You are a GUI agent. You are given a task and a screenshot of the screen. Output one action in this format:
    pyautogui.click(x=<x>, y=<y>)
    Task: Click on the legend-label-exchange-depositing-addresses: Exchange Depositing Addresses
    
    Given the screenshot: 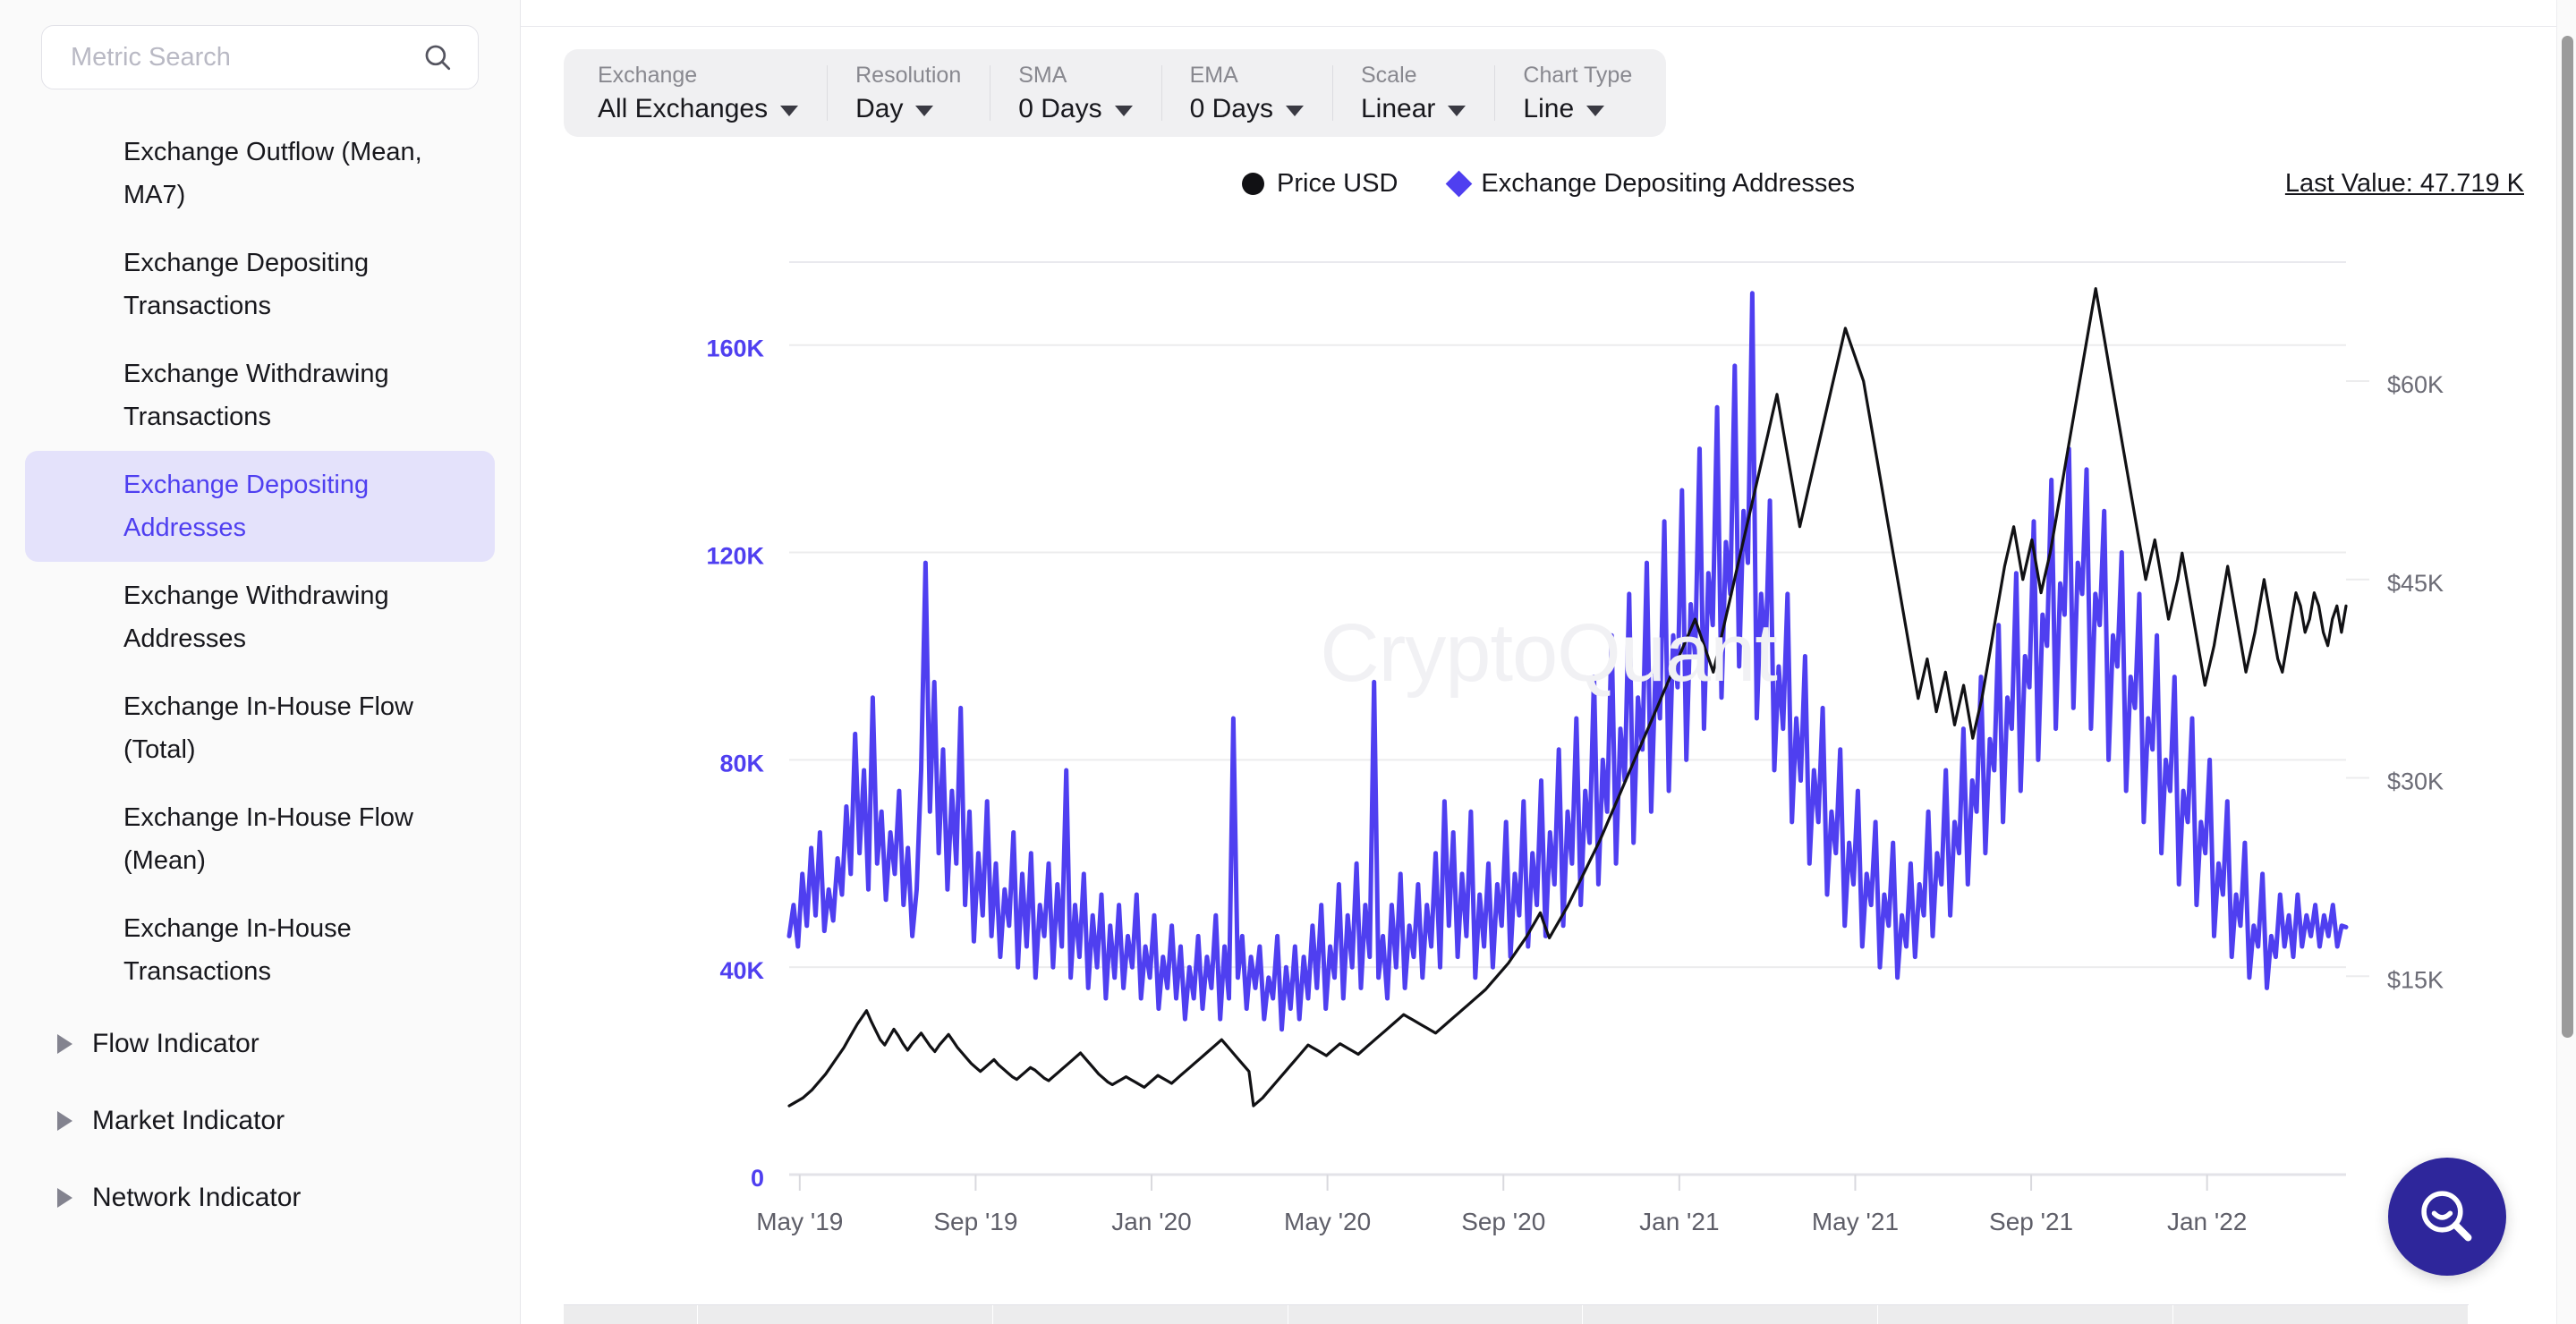 What is the action you would take?
    pyautogui.click(x=1668, y=183)
    